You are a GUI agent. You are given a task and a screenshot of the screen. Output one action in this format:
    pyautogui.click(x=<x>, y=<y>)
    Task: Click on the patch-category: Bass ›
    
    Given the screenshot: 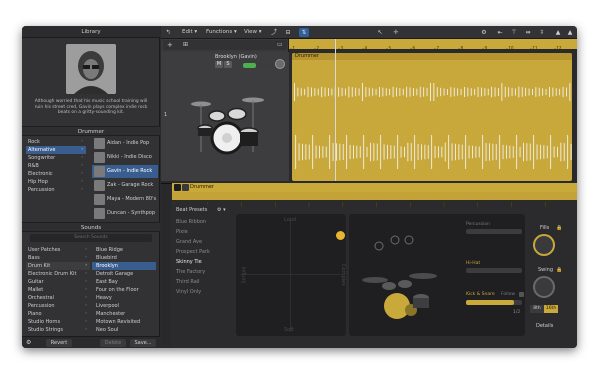 What is the action you would take?
    pyautogui.click(x=58, y=258)
    